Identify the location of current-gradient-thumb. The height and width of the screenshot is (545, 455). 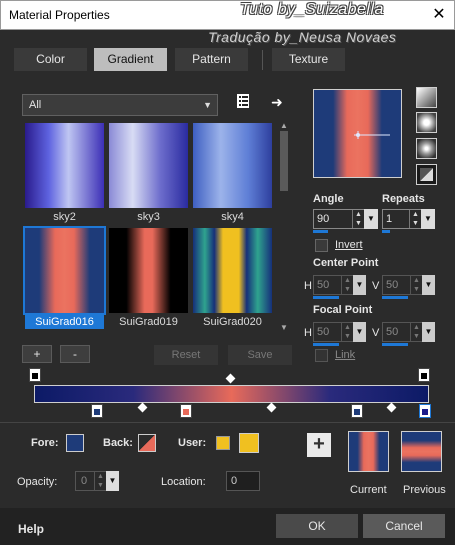
(368, 451).